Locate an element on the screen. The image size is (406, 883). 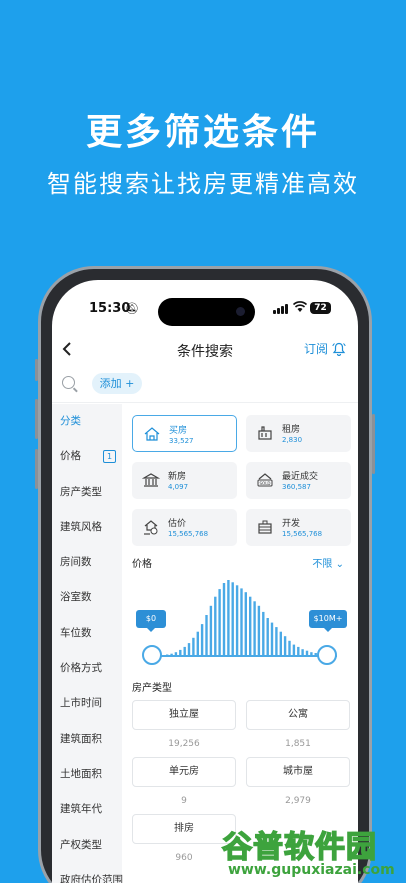
price-histogram is located at coordinates (244, 618).